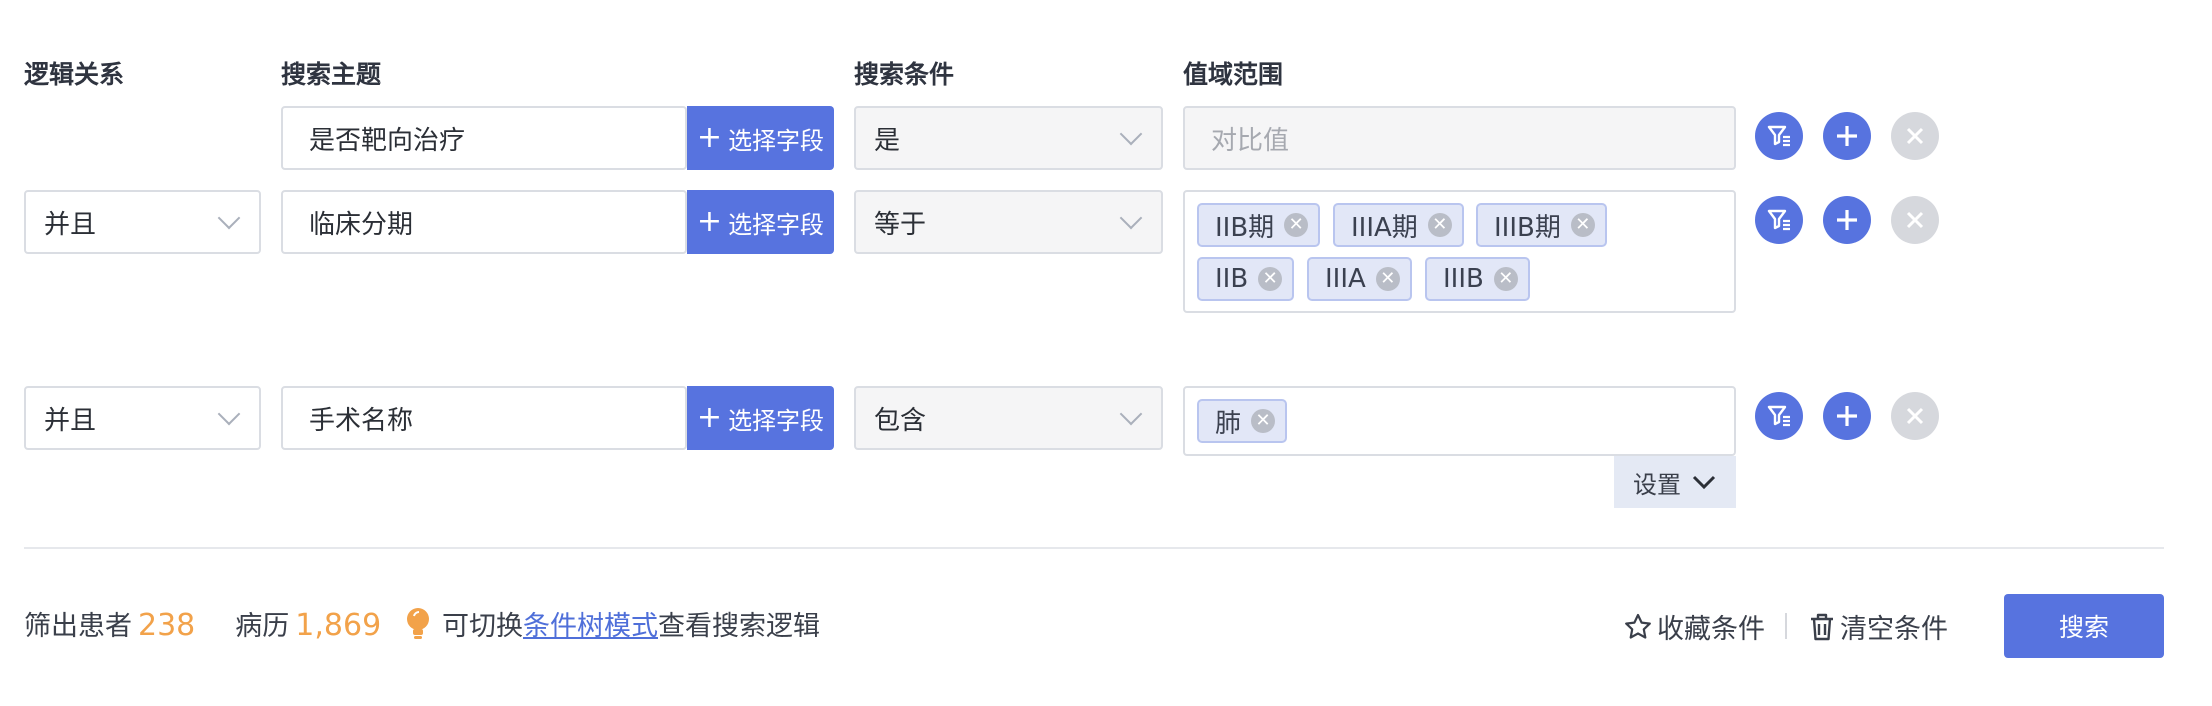  Describe the element at coordinates (1228, 423) in the screenshot. I see `tag-label: 肺` at that location.